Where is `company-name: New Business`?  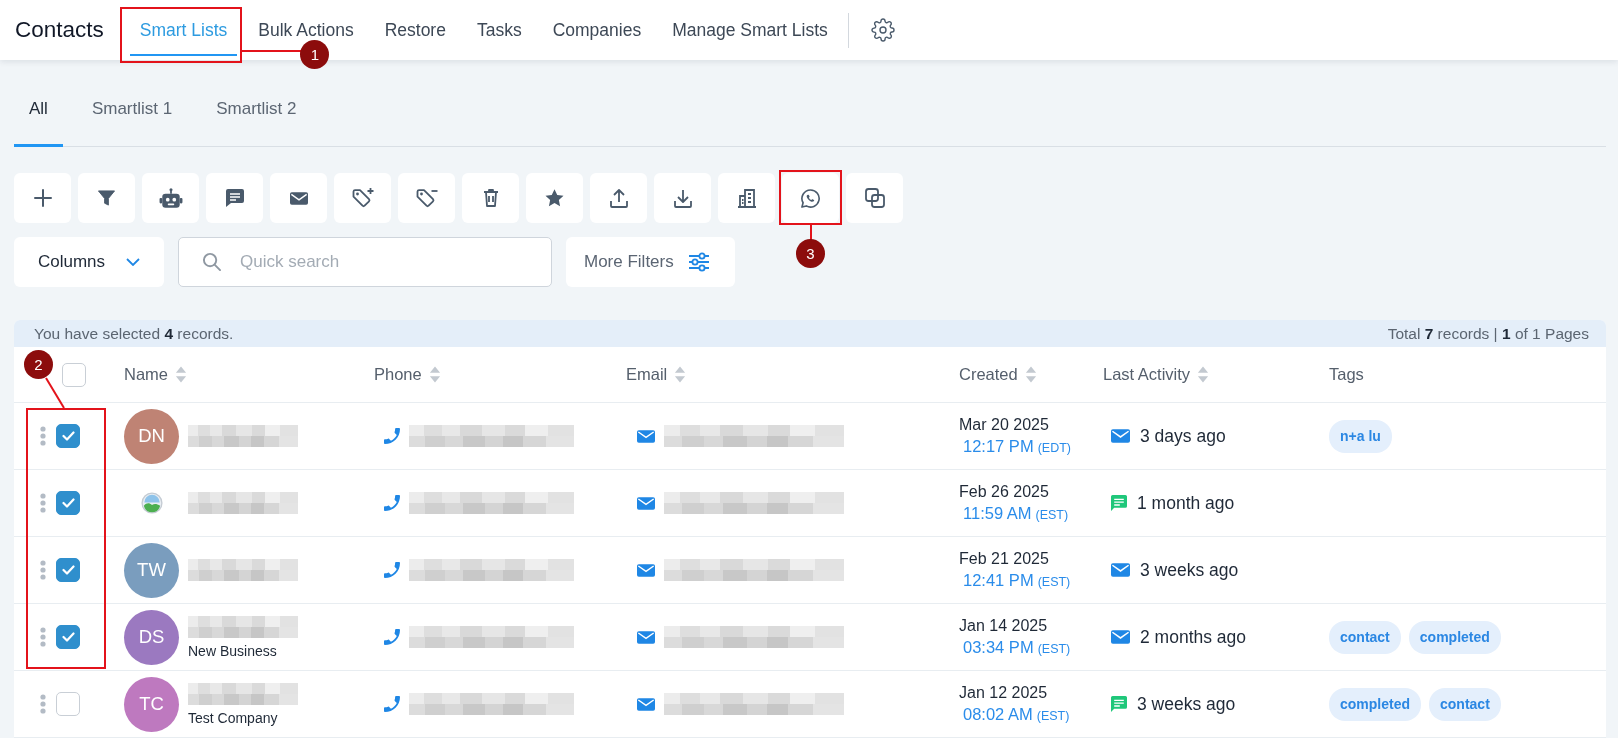 company-name: New Business is located at coordinates (233, 650).